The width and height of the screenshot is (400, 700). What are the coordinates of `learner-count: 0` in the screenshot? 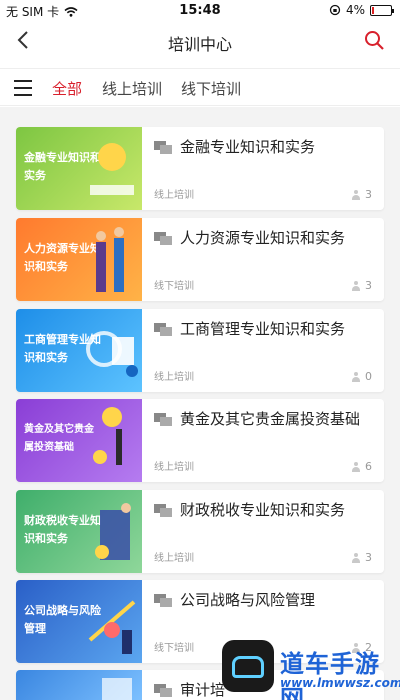 It's located at (361, 376).